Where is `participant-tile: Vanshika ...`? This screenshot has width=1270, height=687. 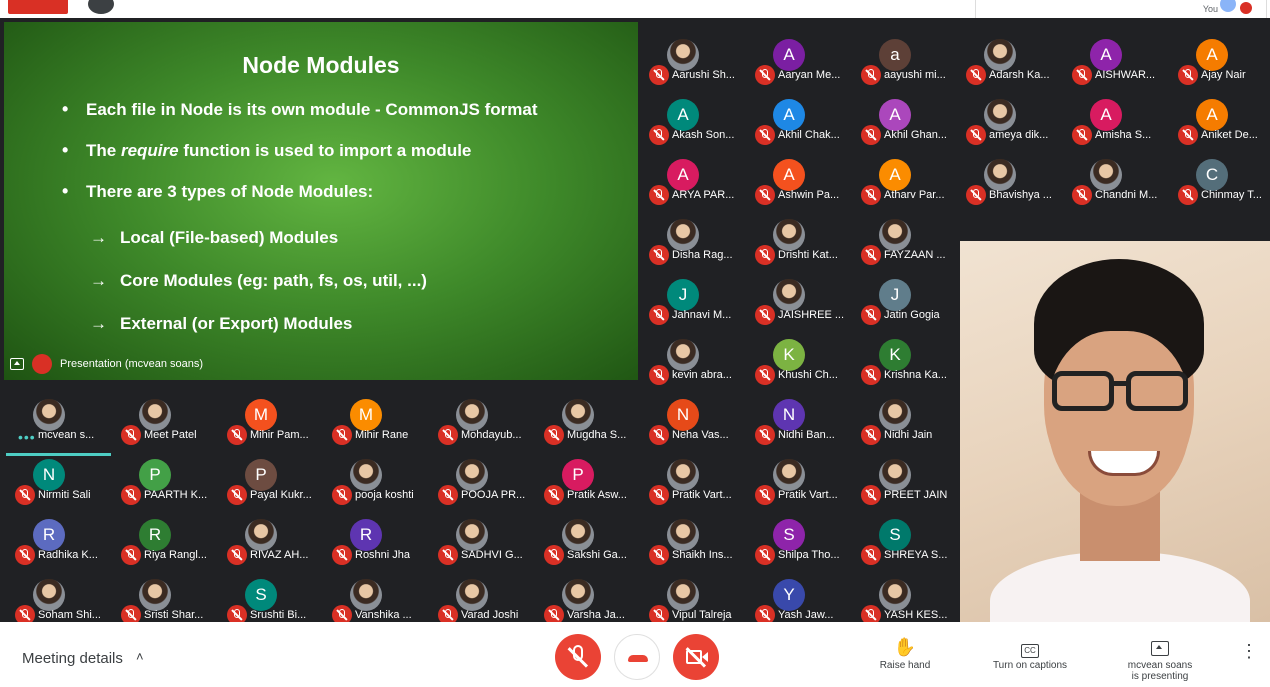
participant-tile: Vanshika ... is located at coordinates (375, 599).